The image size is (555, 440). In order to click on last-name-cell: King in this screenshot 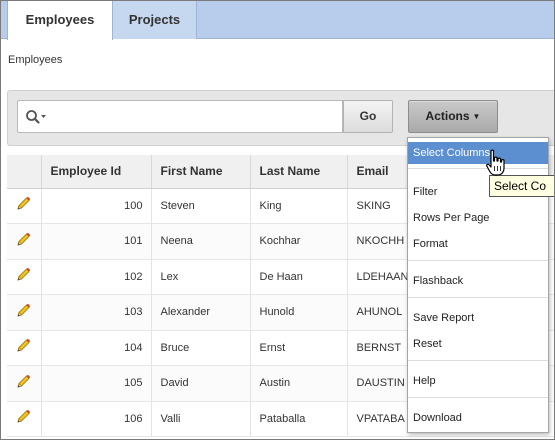, I will do `click(299, 206)`.